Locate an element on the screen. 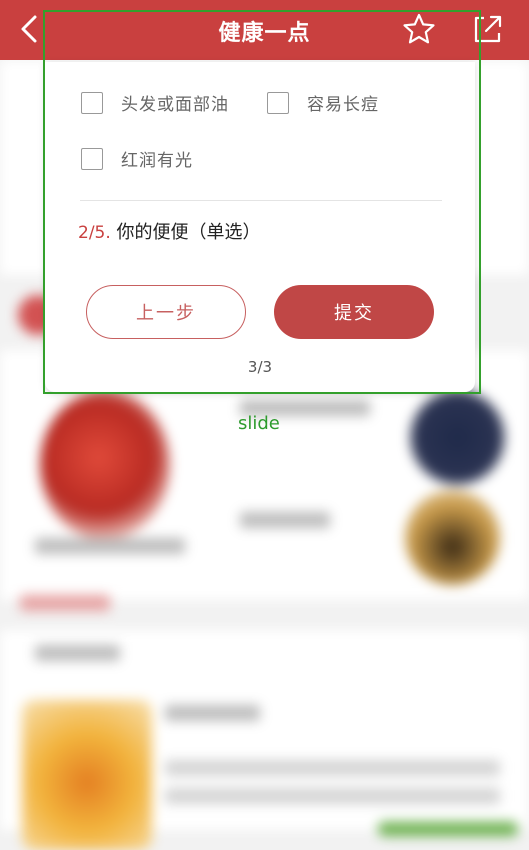 The image size is (529, 850). page-indicator: 3/3 is located at coordinates (260, 367).